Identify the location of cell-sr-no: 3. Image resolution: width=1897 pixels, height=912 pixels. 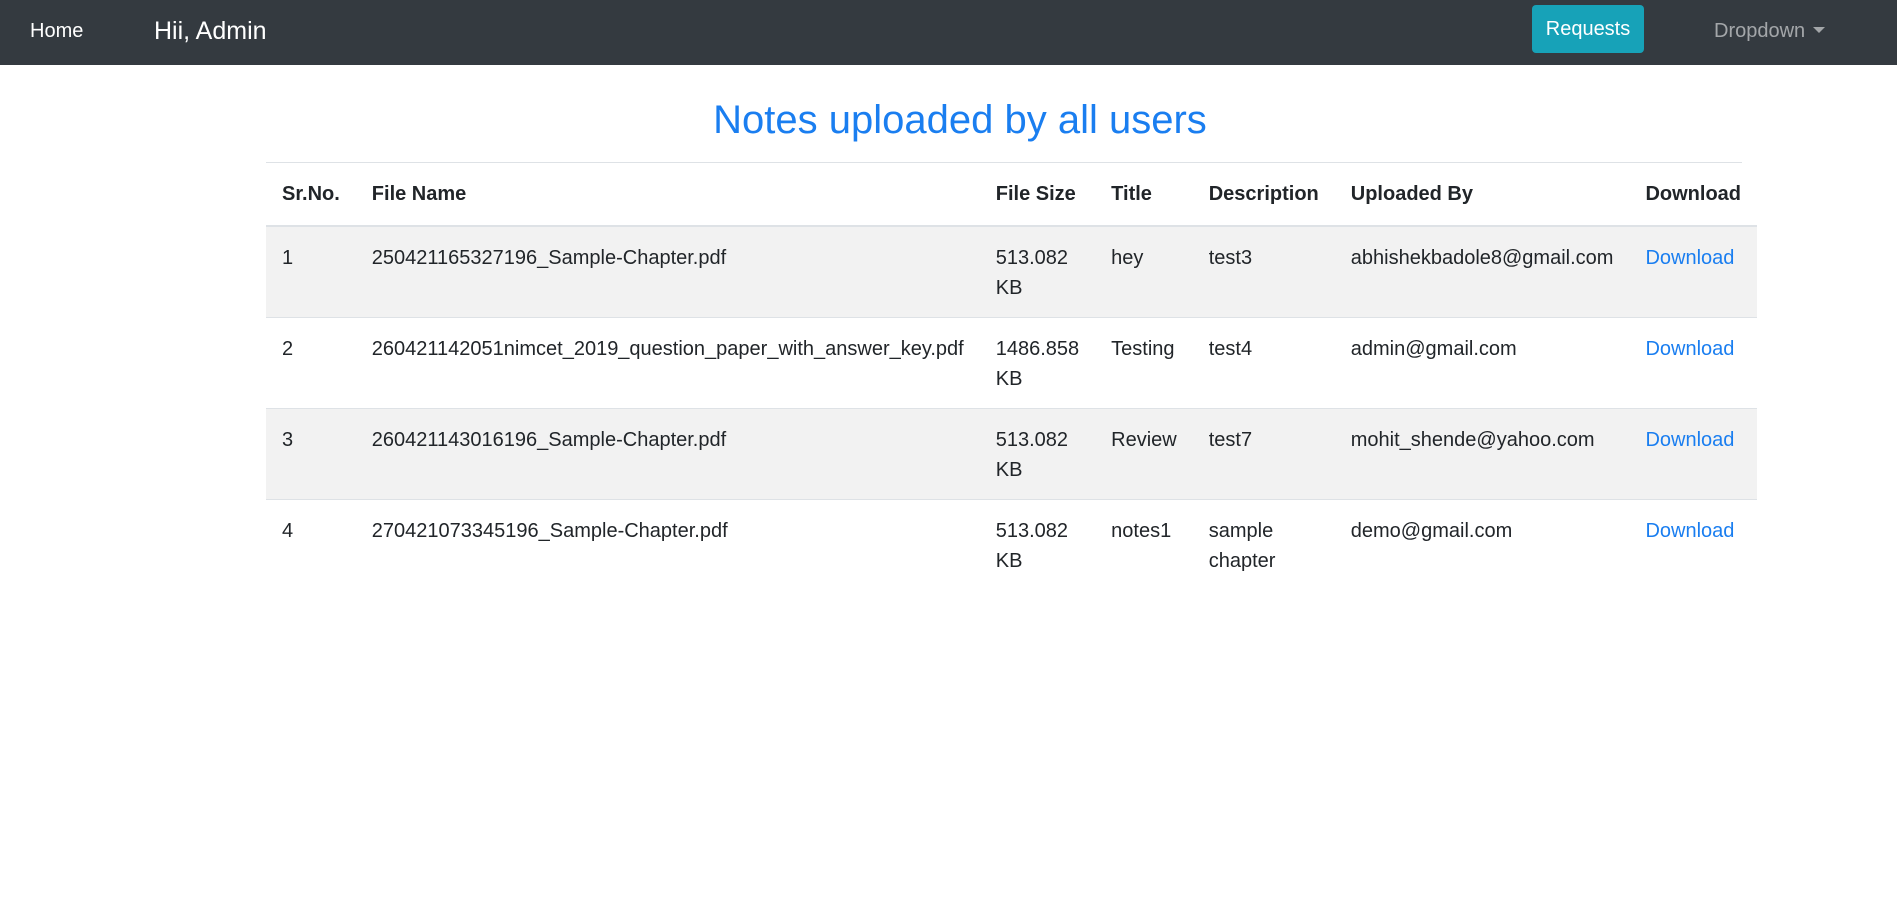
(311, 454).